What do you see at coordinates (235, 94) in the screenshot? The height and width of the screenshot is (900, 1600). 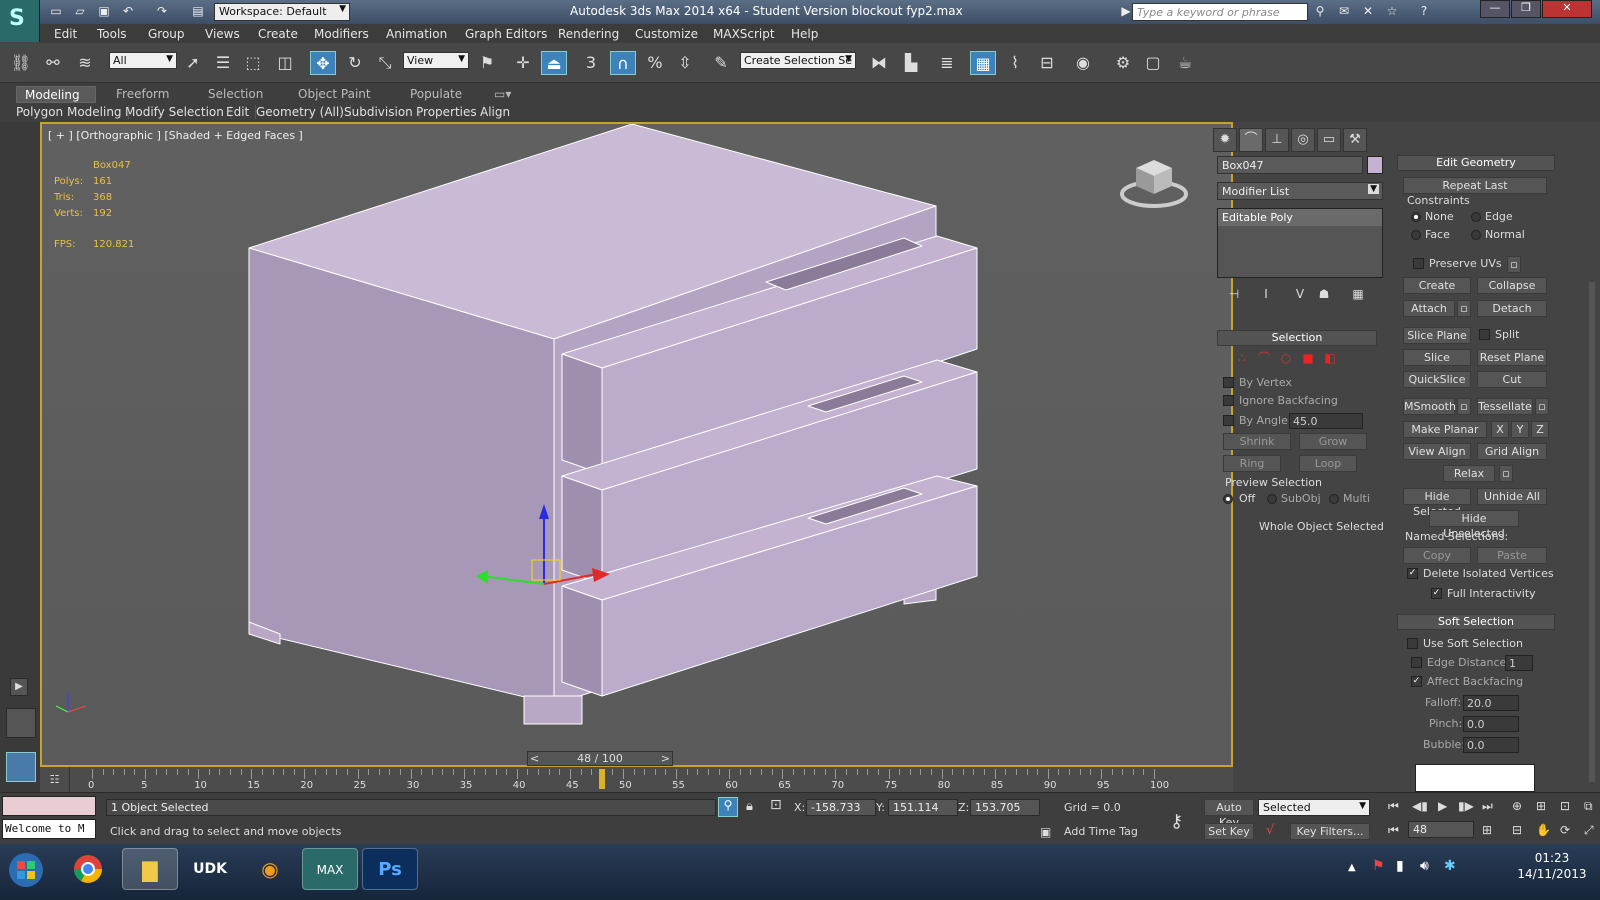 I see `tab-selection: Selection` at bounding box center [235, 94].